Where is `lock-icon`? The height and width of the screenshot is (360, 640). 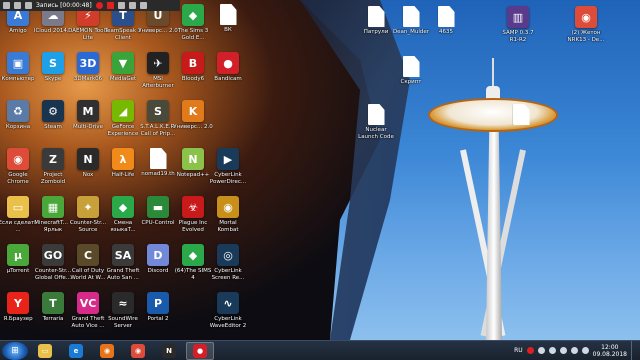 lock-icon is located at coordinates (28, 5).